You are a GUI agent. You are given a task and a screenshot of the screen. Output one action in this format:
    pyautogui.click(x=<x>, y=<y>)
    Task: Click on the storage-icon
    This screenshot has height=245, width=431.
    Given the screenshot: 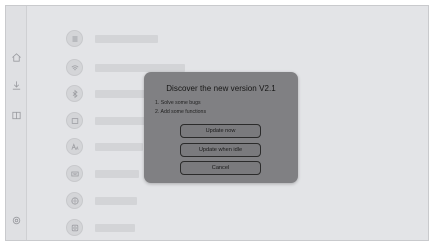 What is the action you would take?
    pyautogui.click(x=74, y=227)
    